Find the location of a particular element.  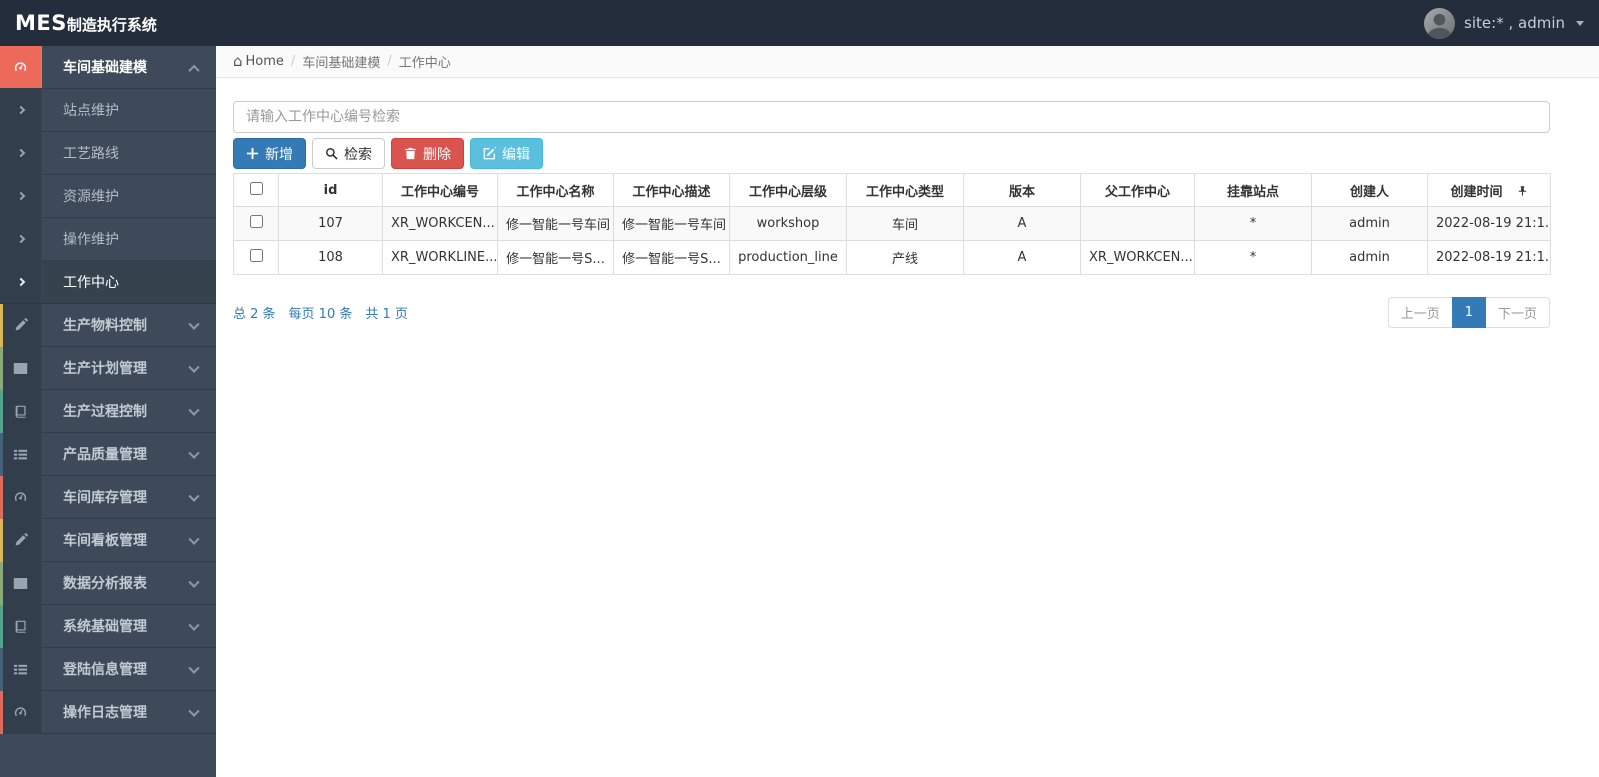

columns-icon is located at coordinates (21, 583).